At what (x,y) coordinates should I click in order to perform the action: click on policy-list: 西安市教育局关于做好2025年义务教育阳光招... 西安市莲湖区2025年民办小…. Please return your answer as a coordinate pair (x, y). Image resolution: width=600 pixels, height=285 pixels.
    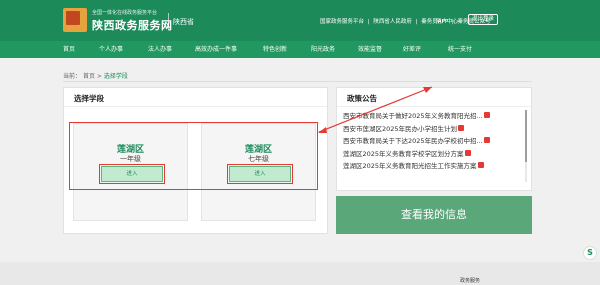
    Looking at the image, I should click on (432, 141).